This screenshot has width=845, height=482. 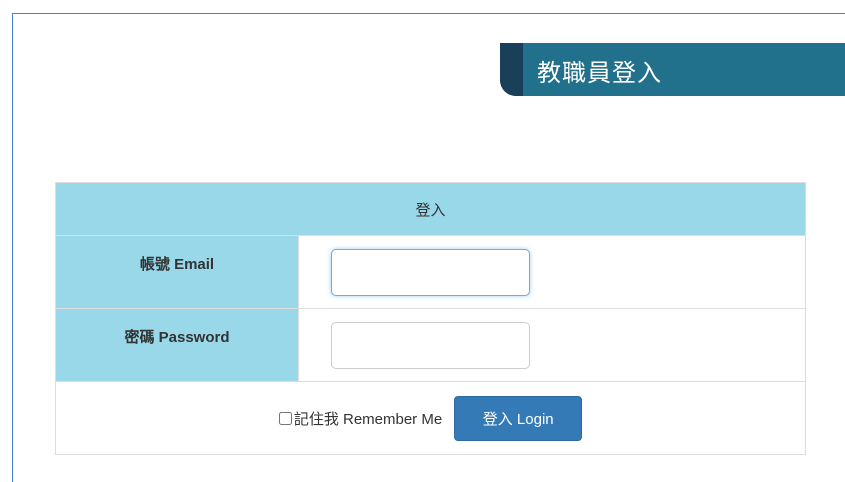 What do you see at coordinates (552, 345) in the screenshot?
I see `password-cell` at bounding box center [552, 345].